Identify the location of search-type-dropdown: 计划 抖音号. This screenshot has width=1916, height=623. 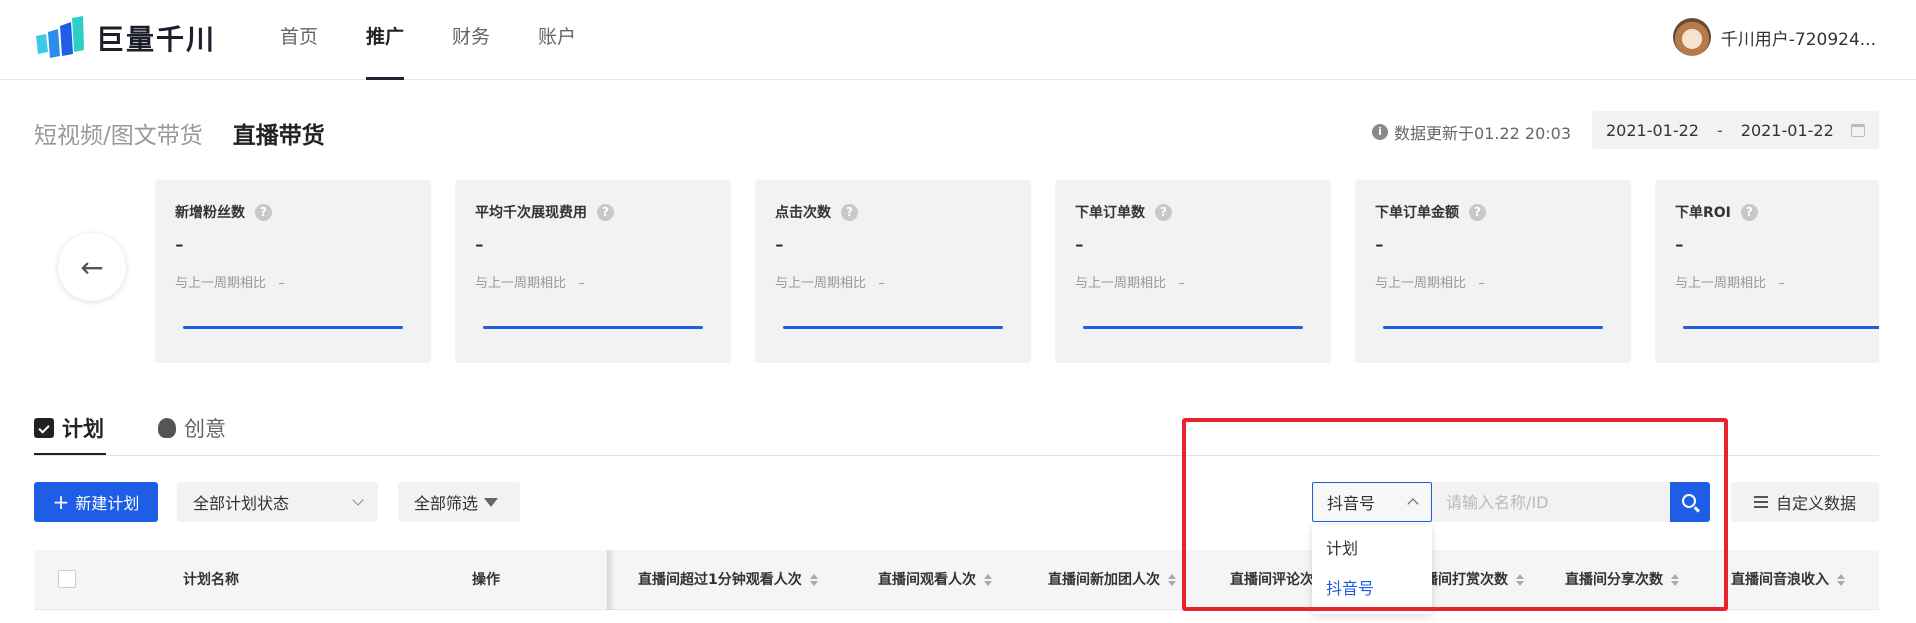
(1372, 569).